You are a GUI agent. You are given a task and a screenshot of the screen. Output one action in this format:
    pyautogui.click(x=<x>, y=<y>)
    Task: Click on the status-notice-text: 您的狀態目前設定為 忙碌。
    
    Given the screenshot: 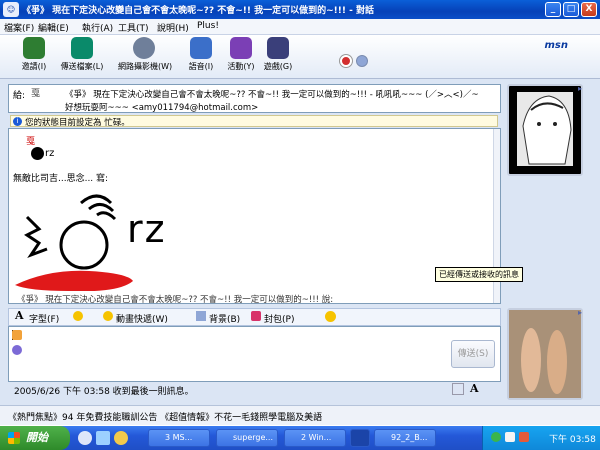 What is the action you would take?
    pyautogui.click(x=77, y=123)
    